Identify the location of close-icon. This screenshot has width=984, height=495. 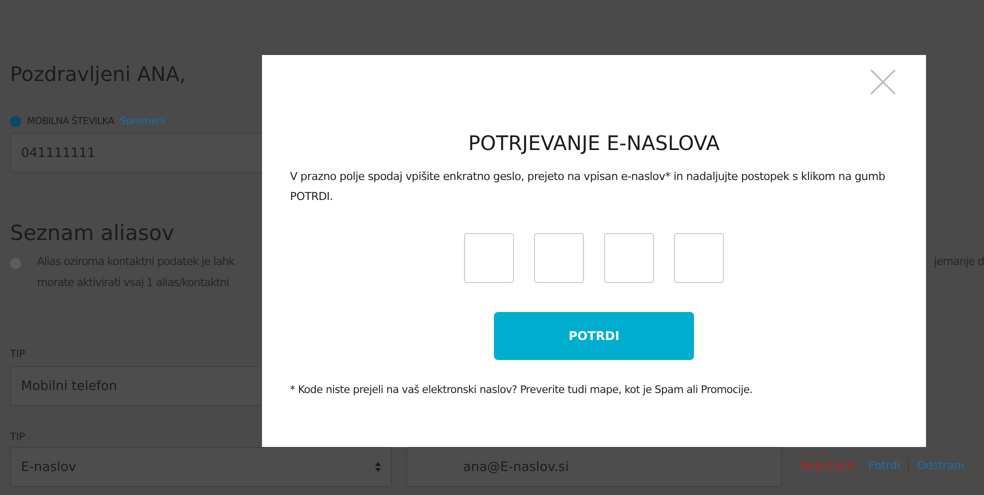
(883, 82).